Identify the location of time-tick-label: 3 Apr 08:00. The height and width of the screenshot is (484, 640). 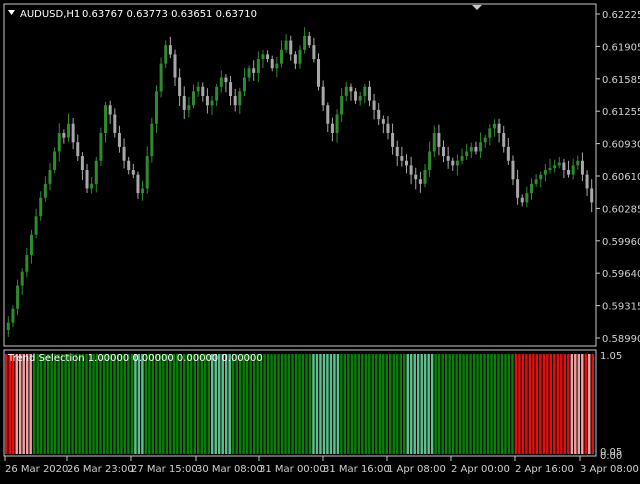
(609, 469).